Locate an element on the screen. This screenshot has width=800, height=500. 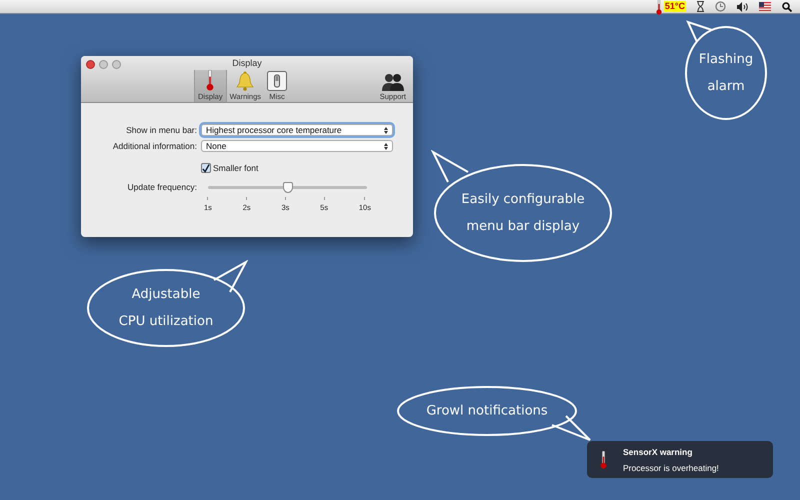
search-icon is located at coordinates (787, 7).